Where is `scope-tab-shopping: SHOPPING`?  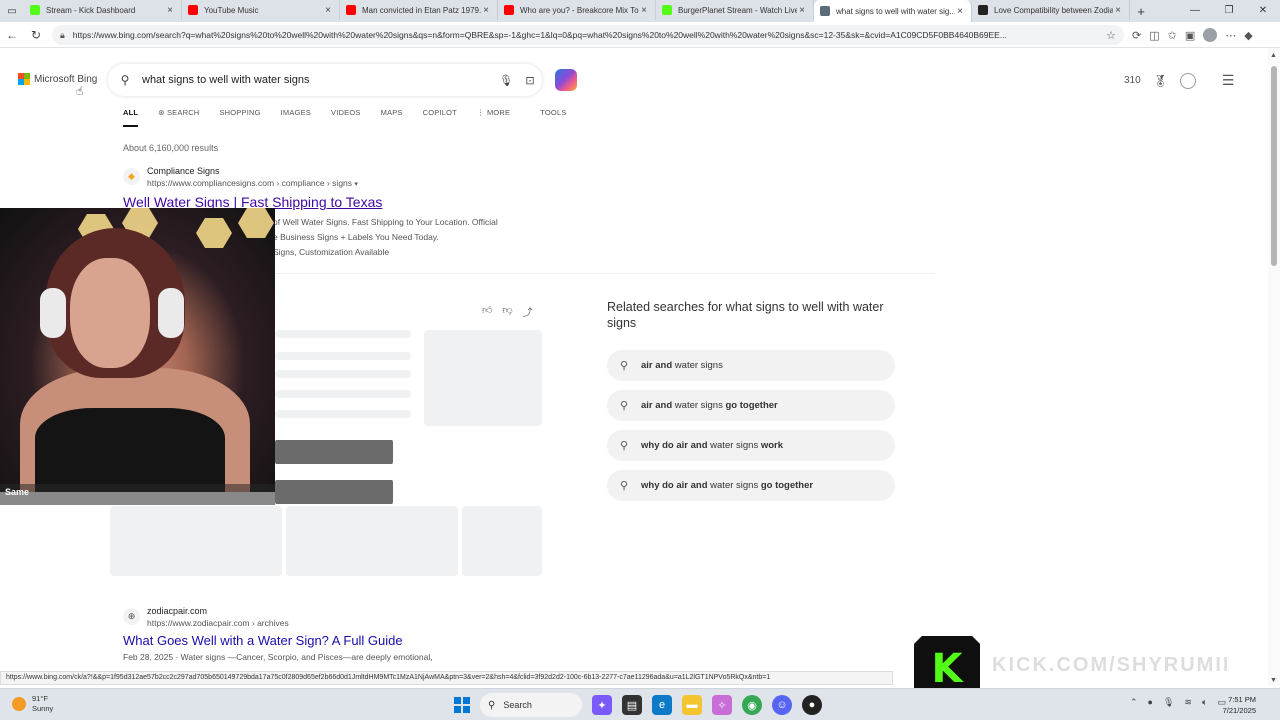
scope-tab-shopping: SHOPPING is located at coordinates (239, 117).